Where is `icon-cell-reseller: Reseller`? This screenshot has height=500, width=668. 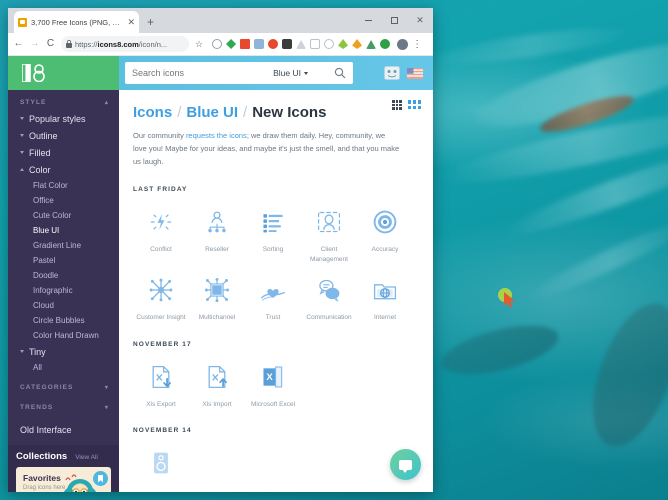 icon-cell-reseller: Reseller is located at coordinates (217, 231).